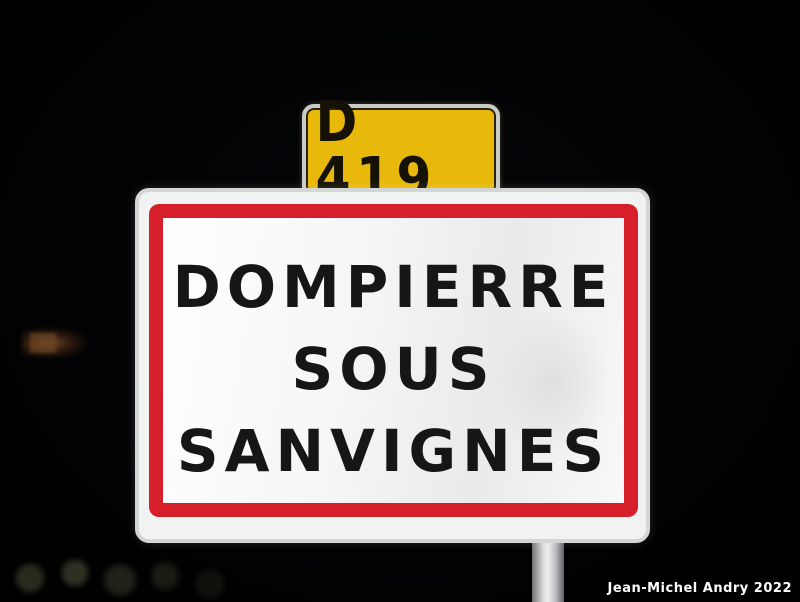 The image size is (800, 602). Describe the element at coordinates (401, 151) in the screenshot. I see `route-number-plate: D 419` at that location.